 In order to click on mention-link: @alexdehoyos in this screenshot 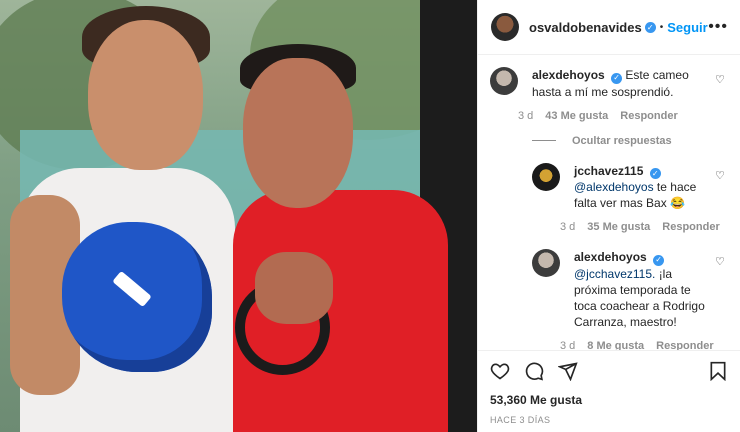, I will do `click(614, 187)`.